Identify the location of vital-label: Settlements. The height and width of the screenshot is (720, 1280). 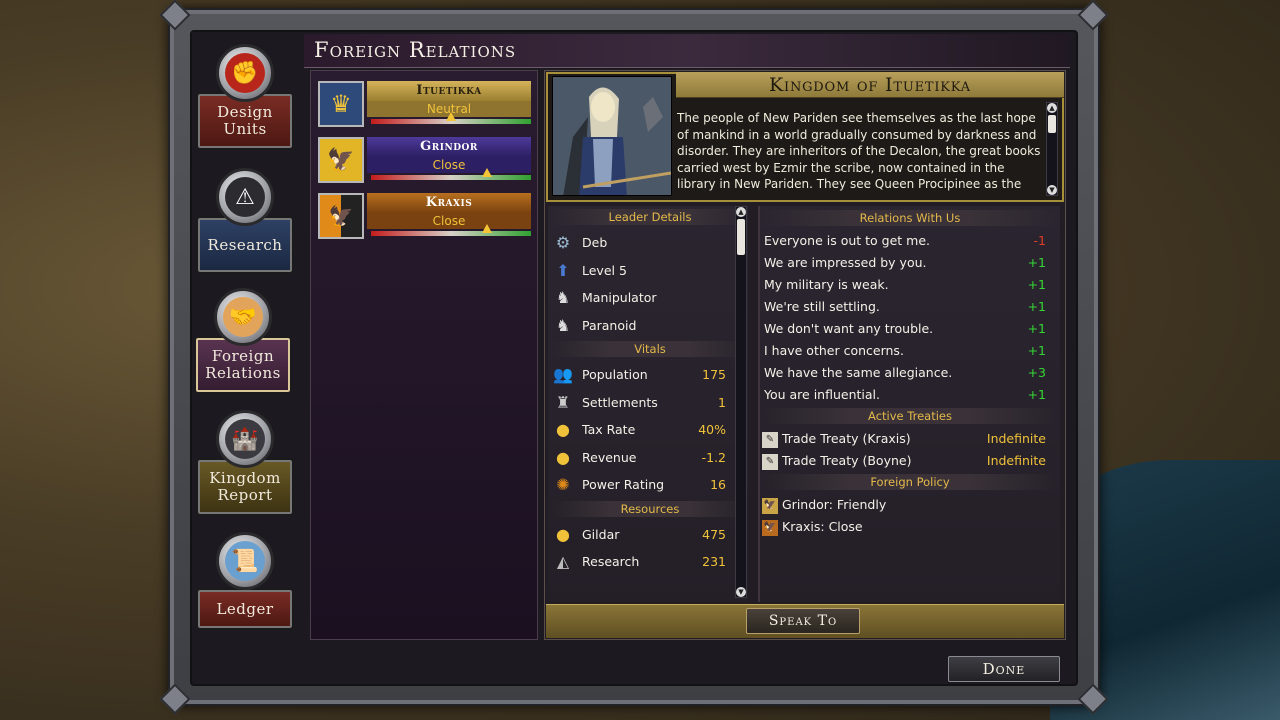
(620, 402).